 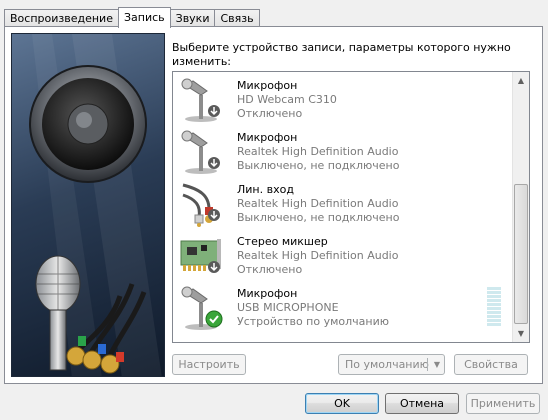 I want to click on tab-sounds: Звуки, so click(x=192, y=18).